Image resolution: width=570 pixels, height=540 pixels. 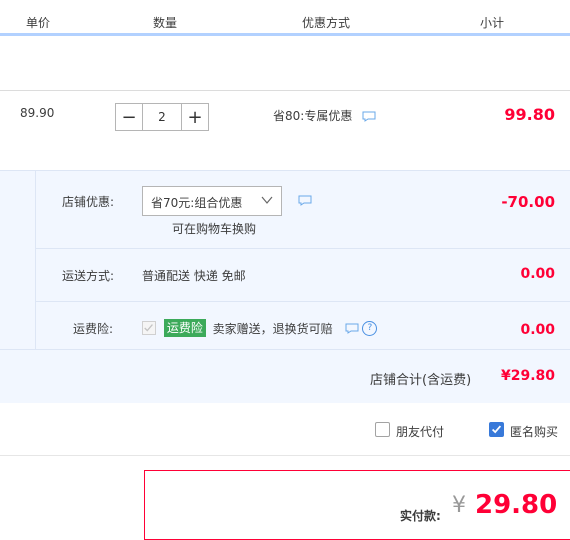 I want to click on item-subtotal: 99.80, so click(x=529, y=114).